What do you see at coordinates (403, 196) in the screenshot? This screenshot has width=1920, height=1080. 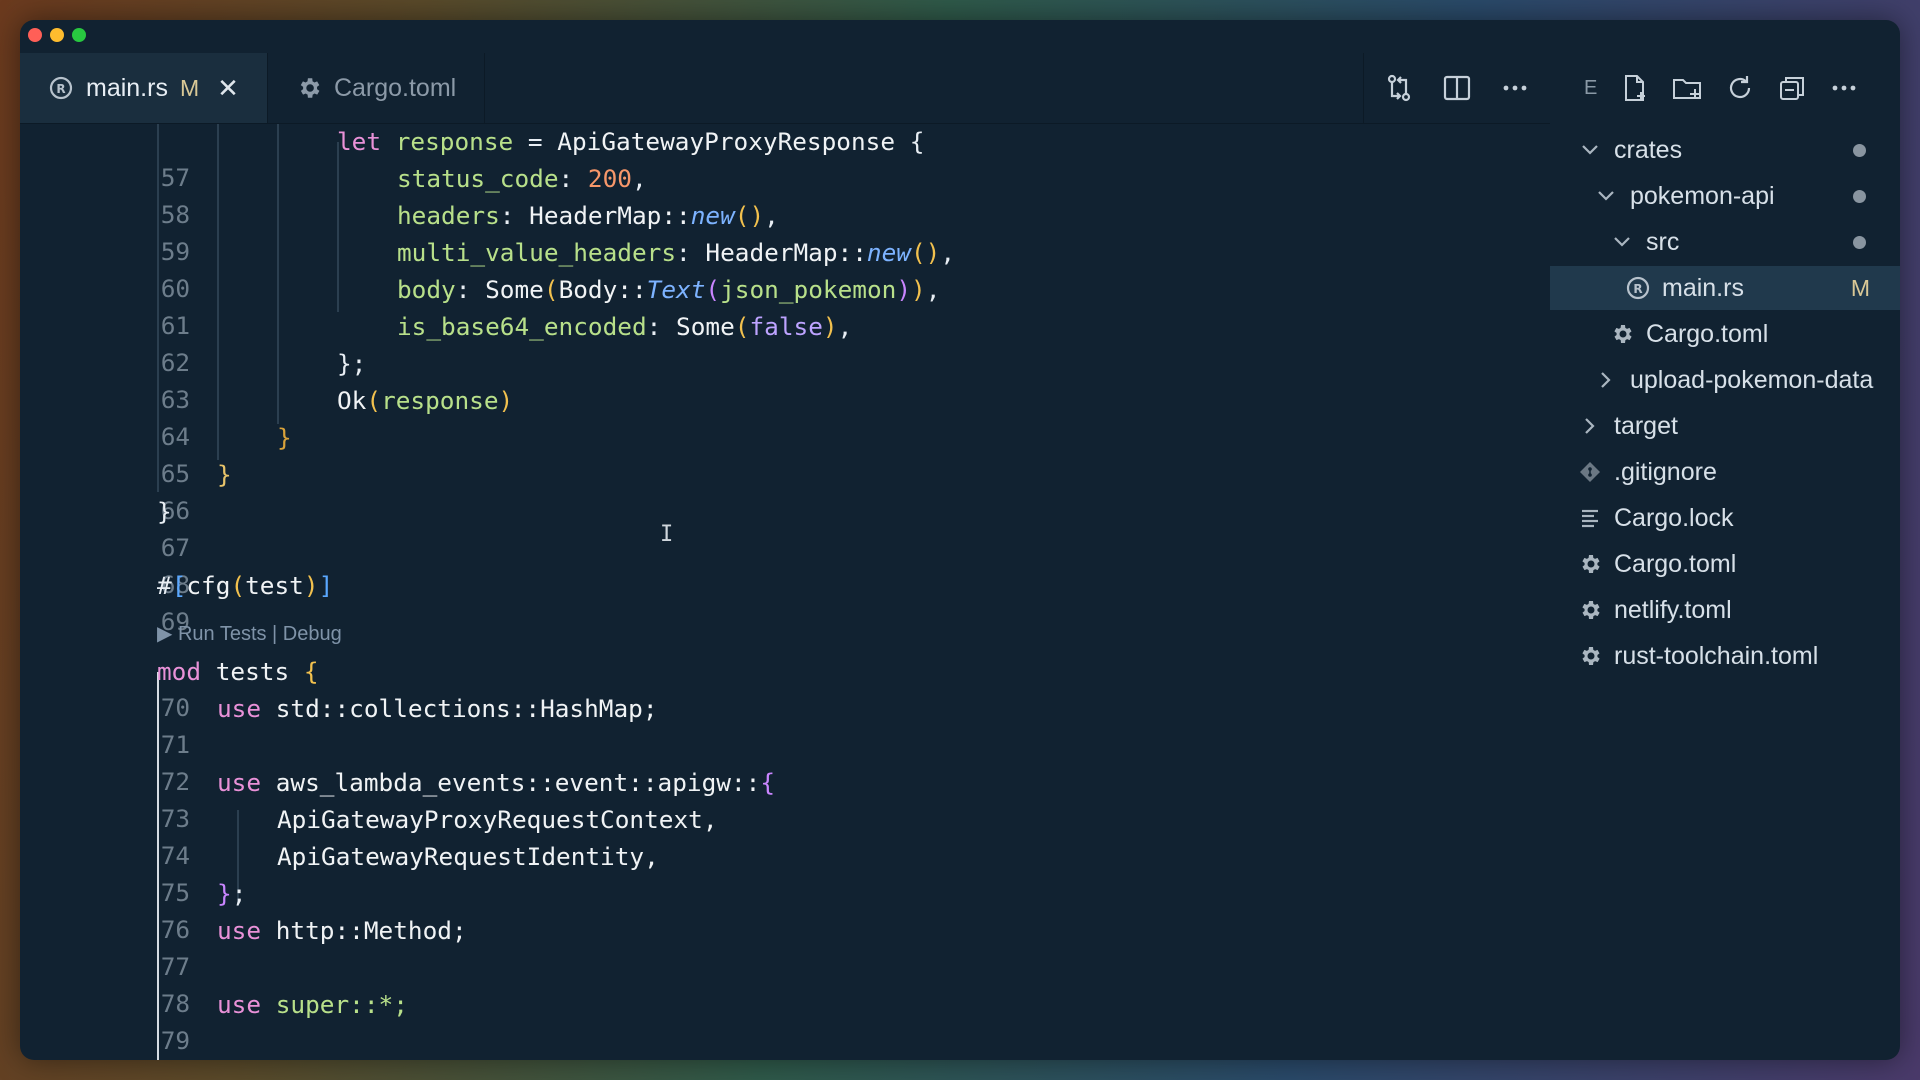 I see `code-line-58: 58 status_code: 200,` at bounding box center [403, 196].